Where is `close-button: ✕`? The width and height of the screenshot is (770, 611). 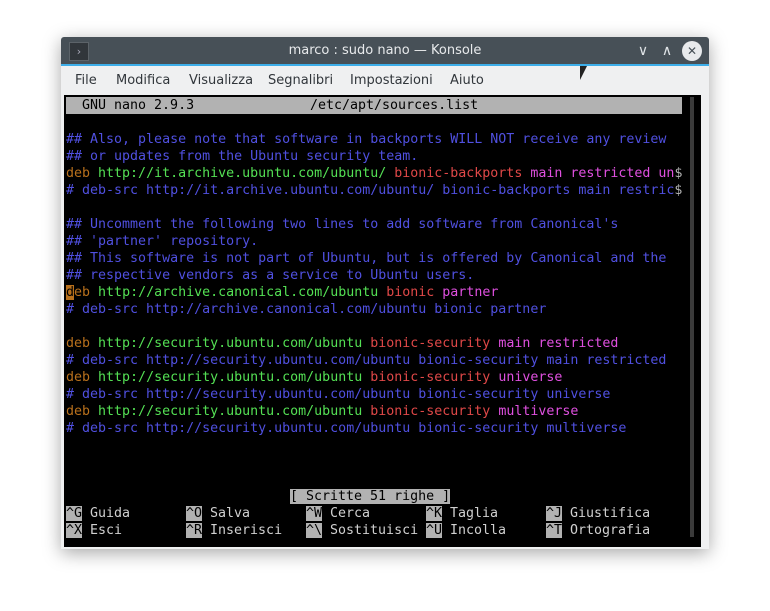 close-button: ✕ is located at coordinates (692, 51).